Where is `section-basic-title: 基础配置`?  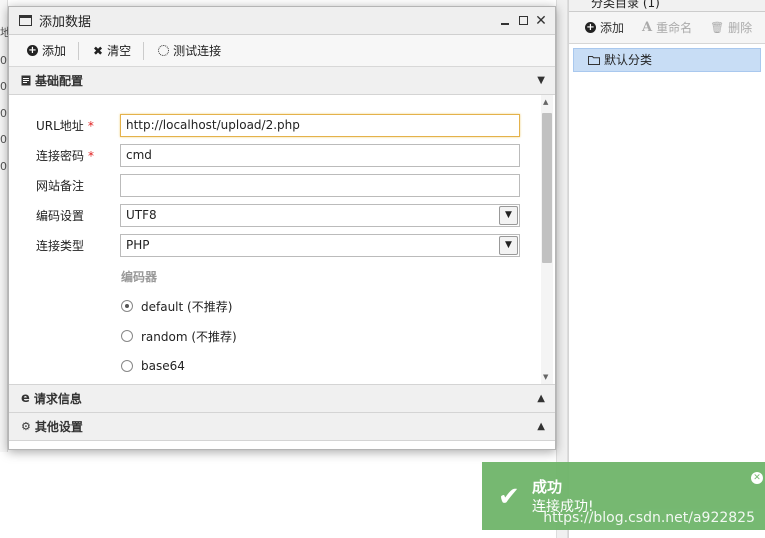 section-basic-title: 基础配置 is located at coordinates (279, 80).